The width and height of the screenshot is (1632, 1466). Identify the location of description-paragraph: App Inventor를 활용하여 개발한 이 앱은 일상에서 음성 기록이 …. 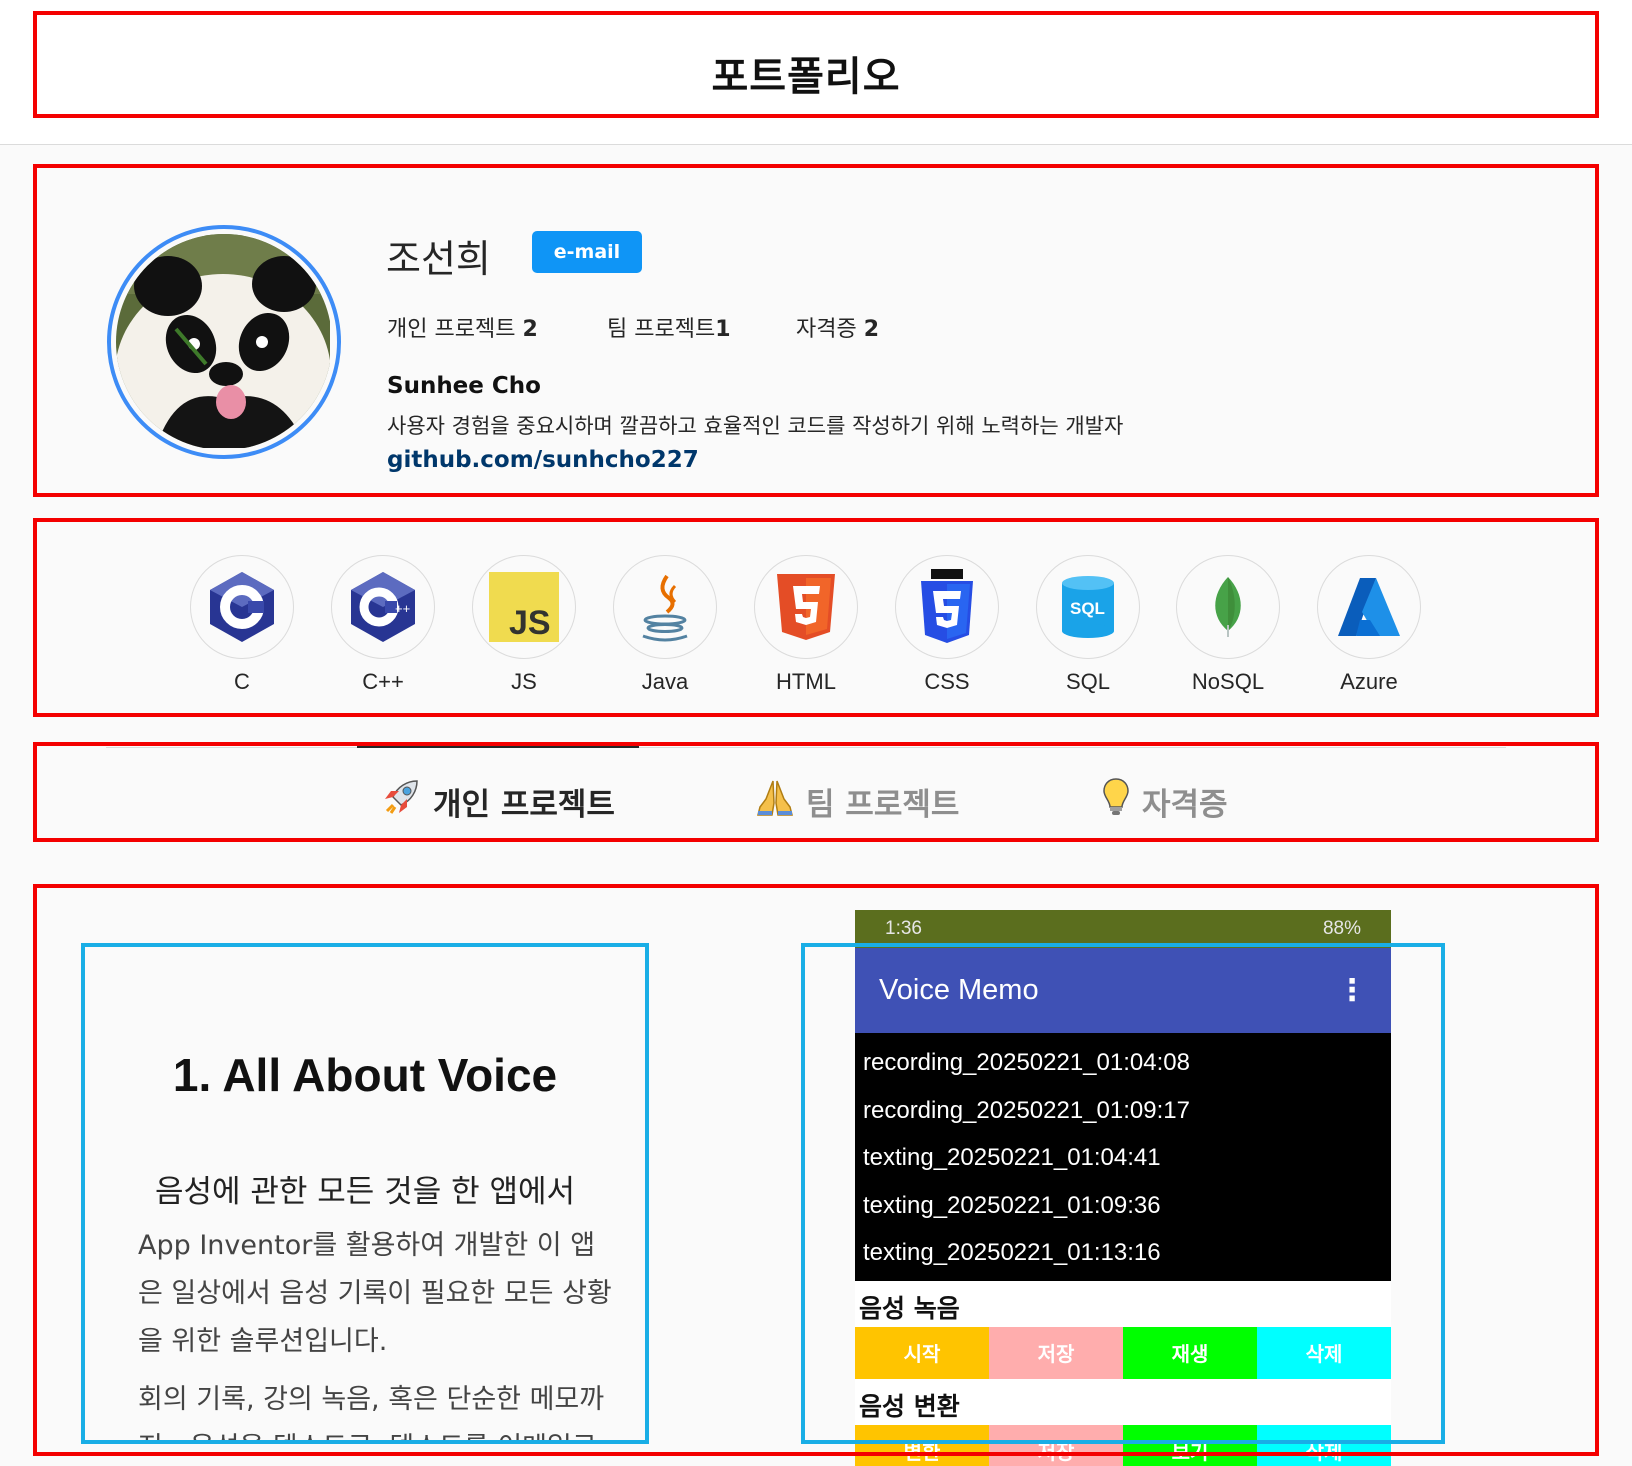
(375, 1293).